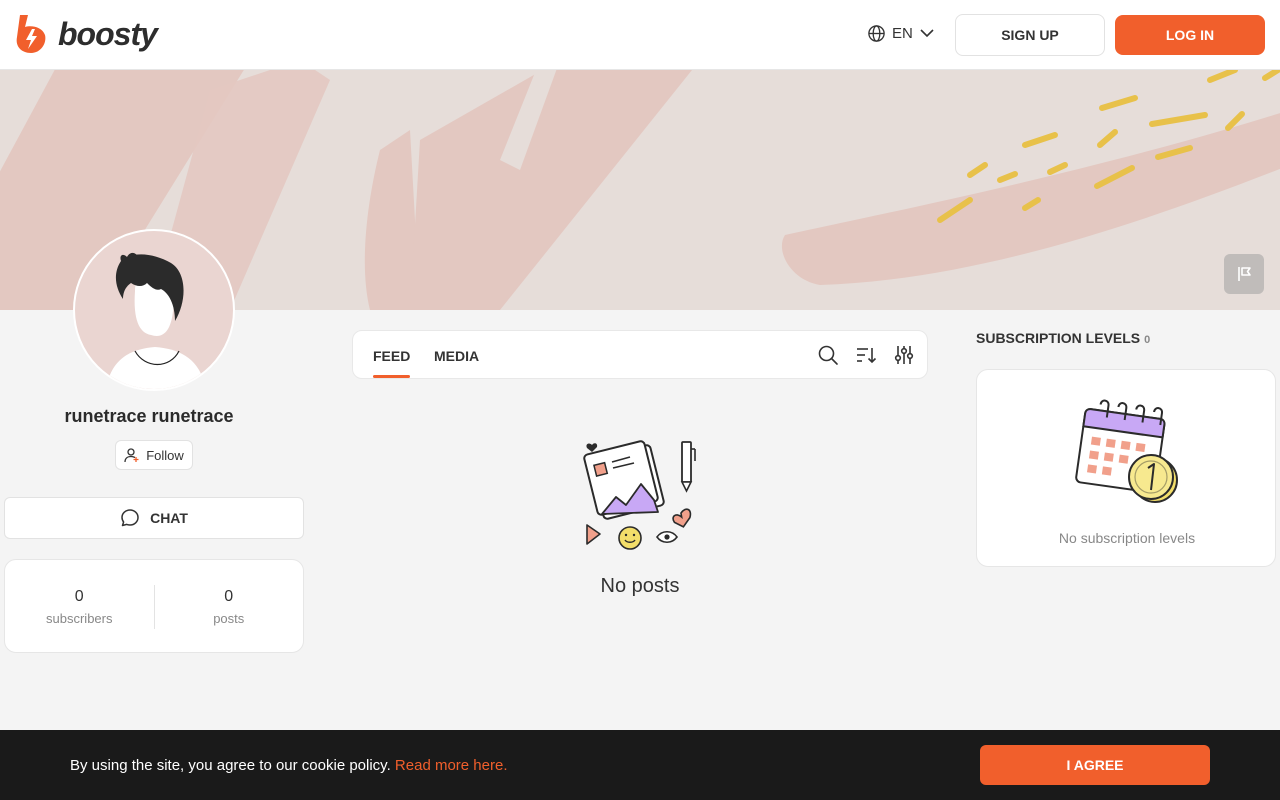 This screenshot has height=800, width=1280. I want to click on profile-name: runetrace runetrace, so click(149, 416).